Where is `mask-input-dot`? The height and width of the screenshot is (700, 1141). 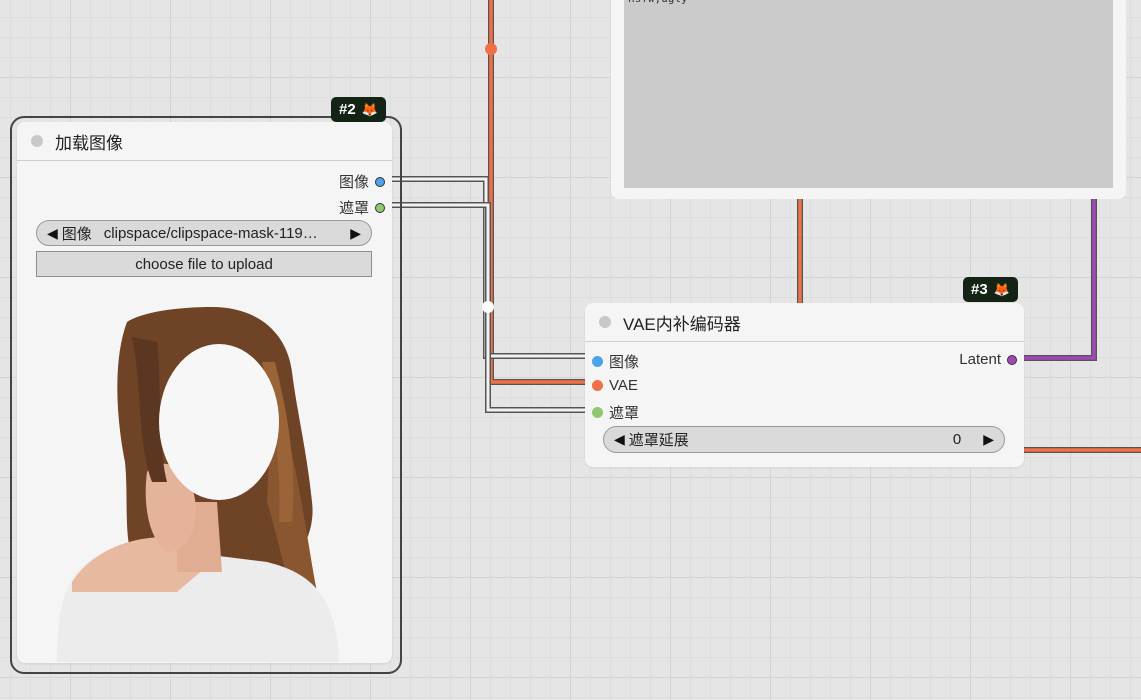 mask-input-dot is located at coordinates (597, 412).